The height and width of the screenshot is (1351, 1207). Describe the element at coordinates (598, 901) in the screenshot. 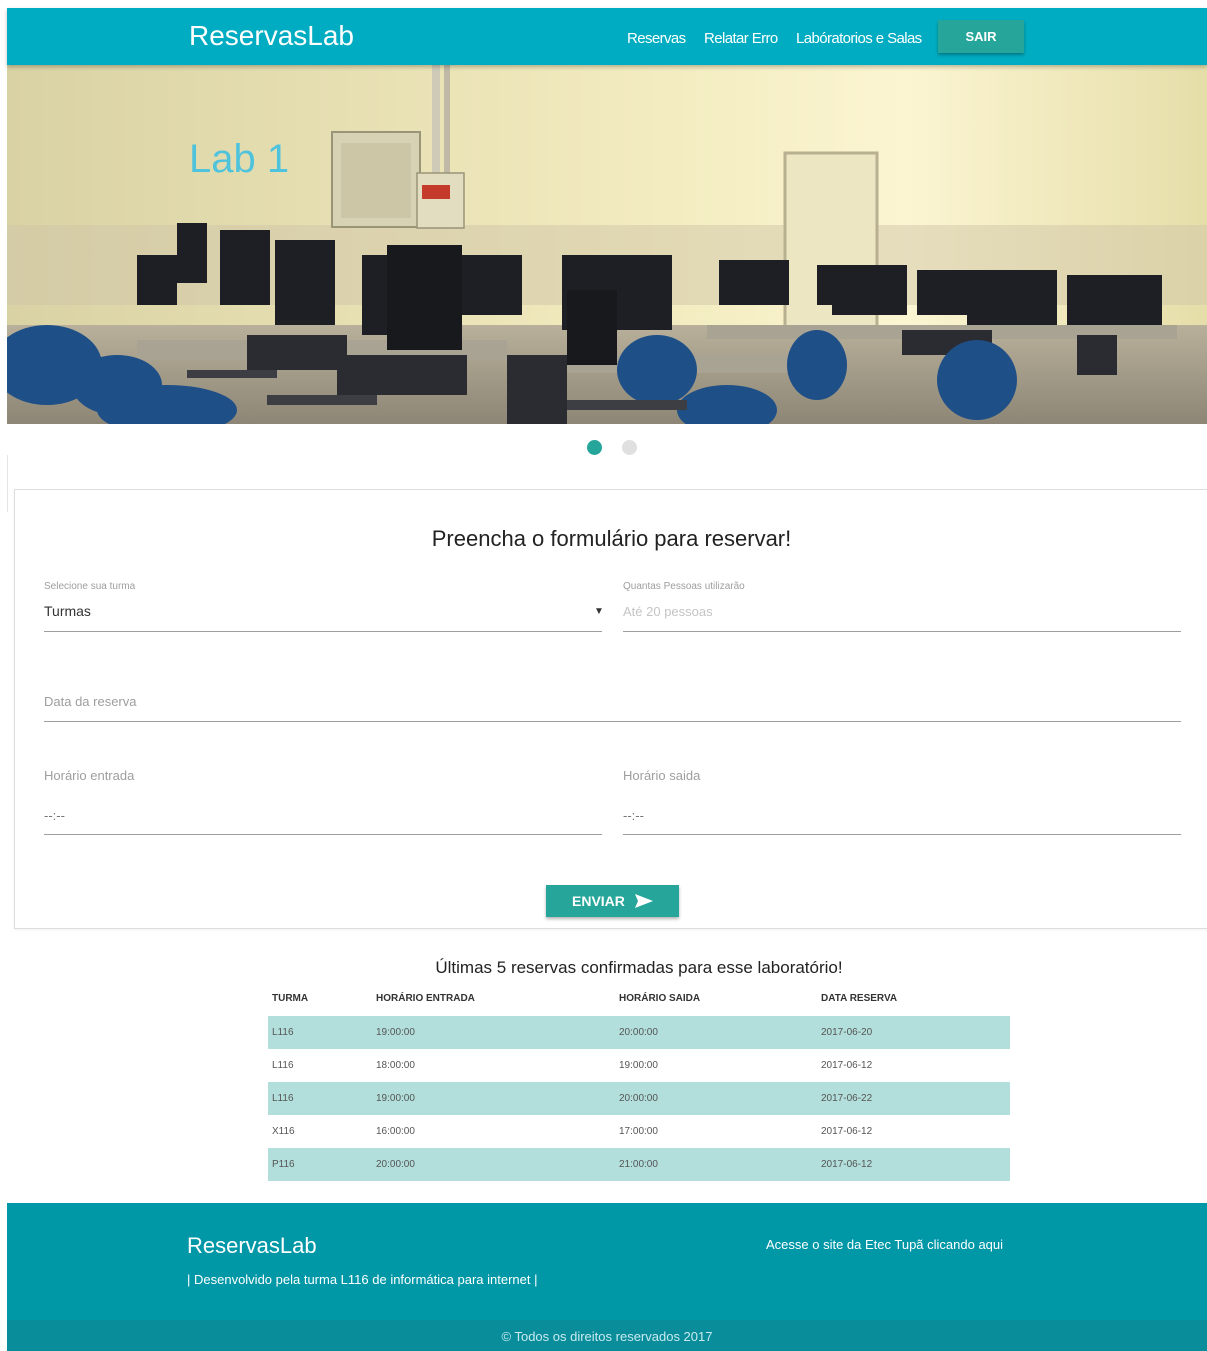

I see `submit-label: ENVIAR` at that location.